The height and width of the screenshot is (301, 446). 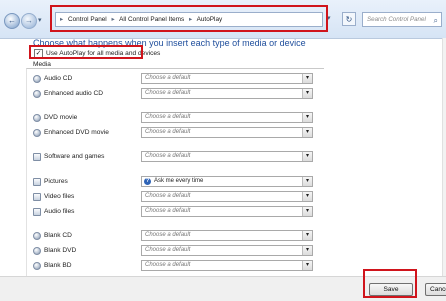 What do you see at coordinates (223, 288) in the screenshot?
I see `button-bar: Save Cancel` at bounding box center [223, 288].